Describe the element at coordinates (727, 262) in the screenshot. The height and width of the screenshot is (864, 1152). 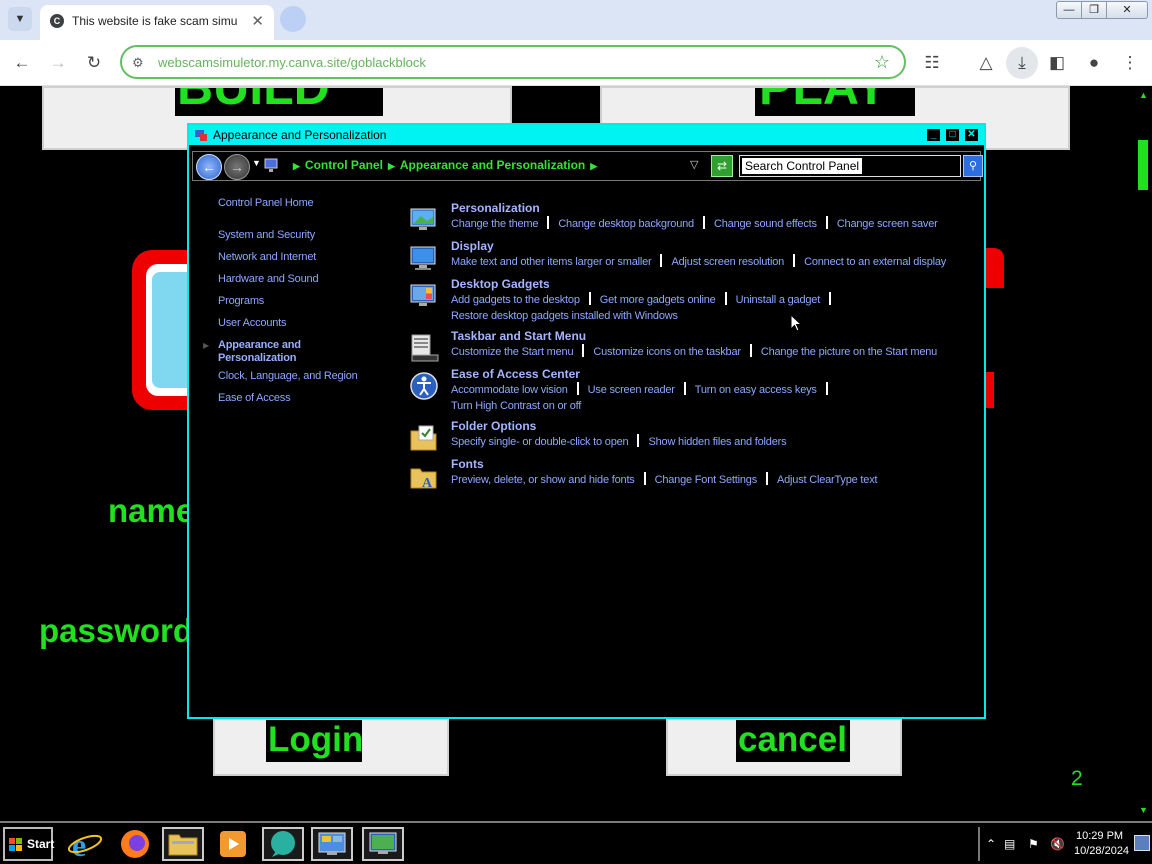
I see `link-screen-resolution: Adjust screen resolution` at that location.